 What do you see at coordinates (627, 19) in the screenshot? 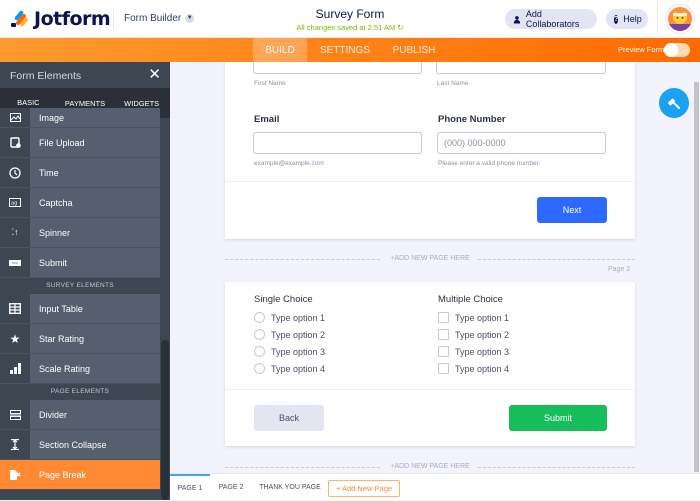
I see `help-button: ? Help` at bounding box center [627, 19].